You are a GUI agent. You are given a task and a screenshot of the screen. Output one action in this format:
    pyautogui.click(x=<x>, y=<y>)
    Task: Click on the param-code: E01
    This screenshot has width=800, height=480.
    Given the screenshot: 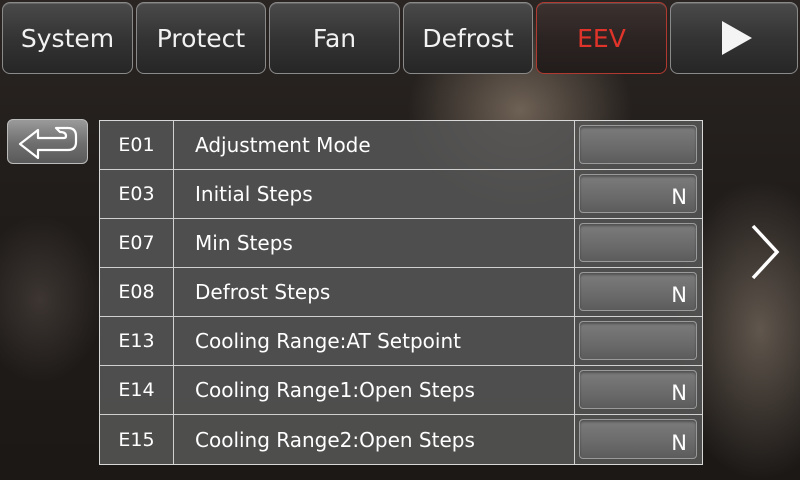 What is the action you would take?
    pyautogui.click(x=137, y=145)
    